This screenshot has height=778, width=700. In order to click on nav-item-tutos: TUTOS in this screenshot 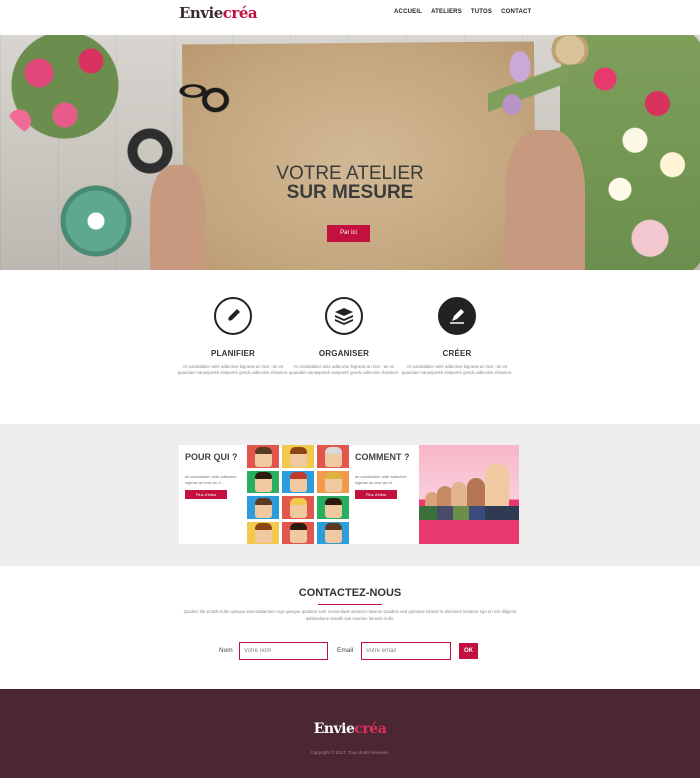, I will do `click(481, 12)`.